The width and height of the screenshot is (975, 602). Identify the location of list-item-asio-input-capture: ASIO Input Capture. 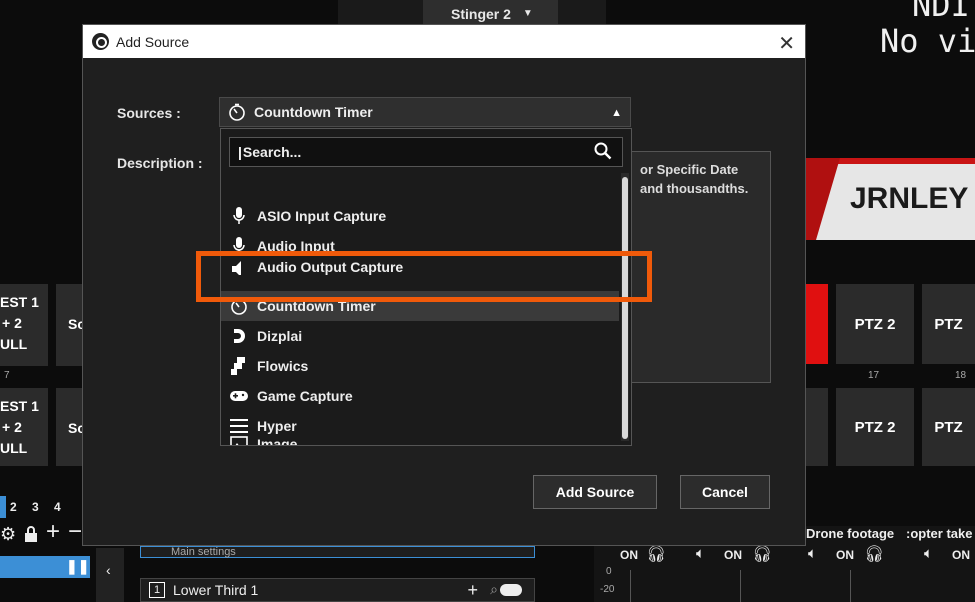
(420, 216).